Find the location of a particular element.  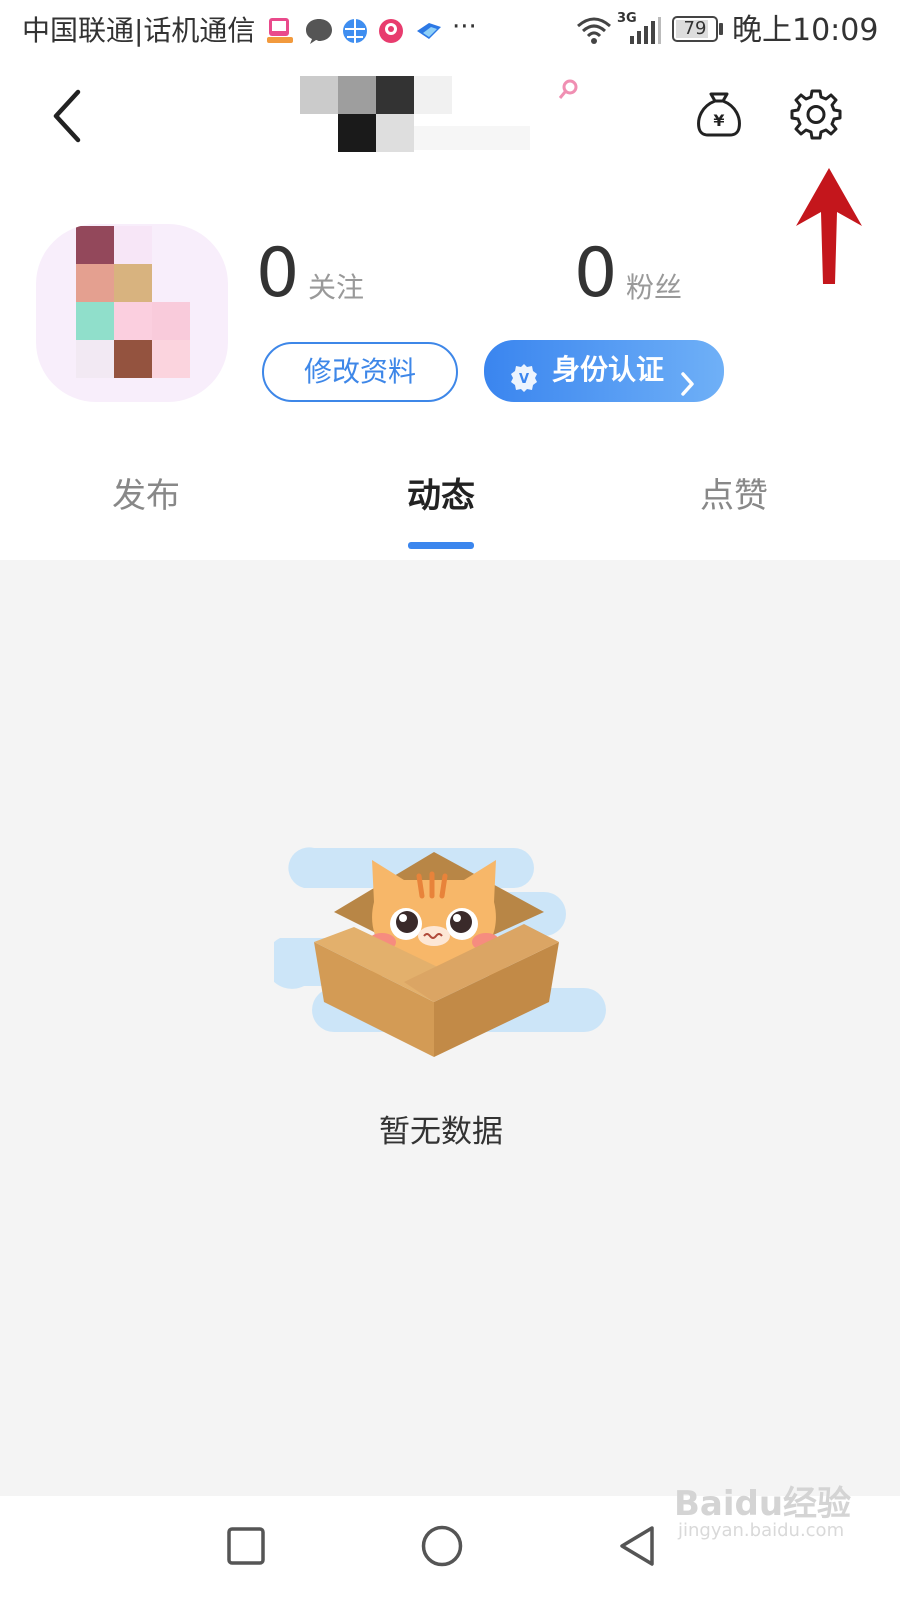

battery-cap is located at coordinates (721, 29).